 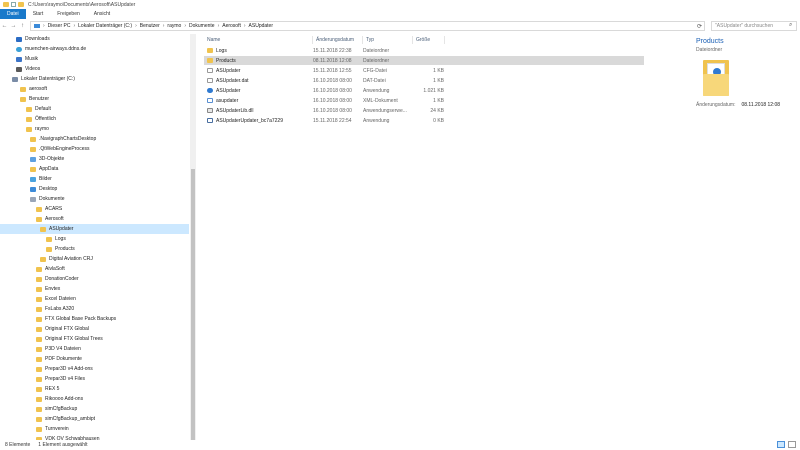 I want to click on search-input: "ASUpdater" durchsuchen, so click(x=754, y=26).